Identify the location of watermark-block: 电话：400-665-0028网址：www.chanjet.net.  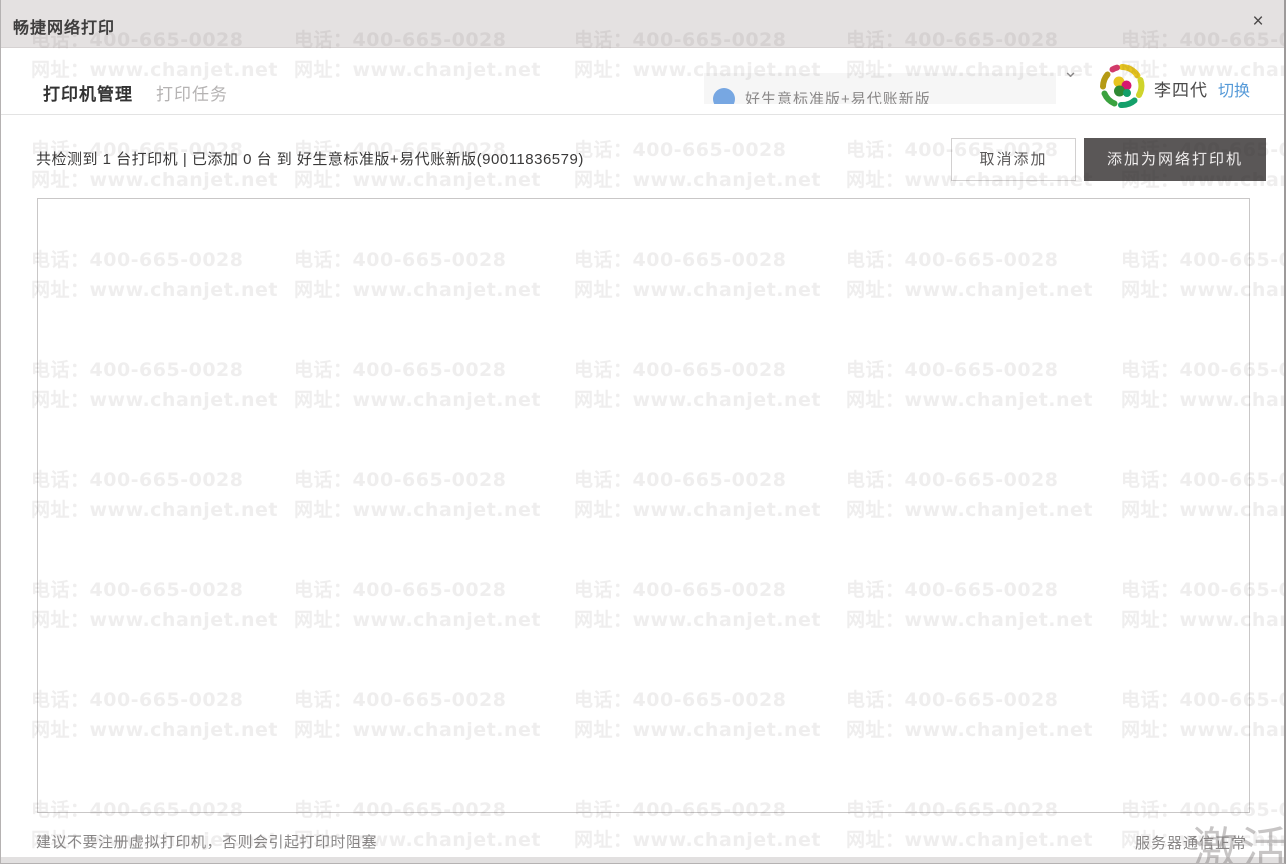
(697, 165).